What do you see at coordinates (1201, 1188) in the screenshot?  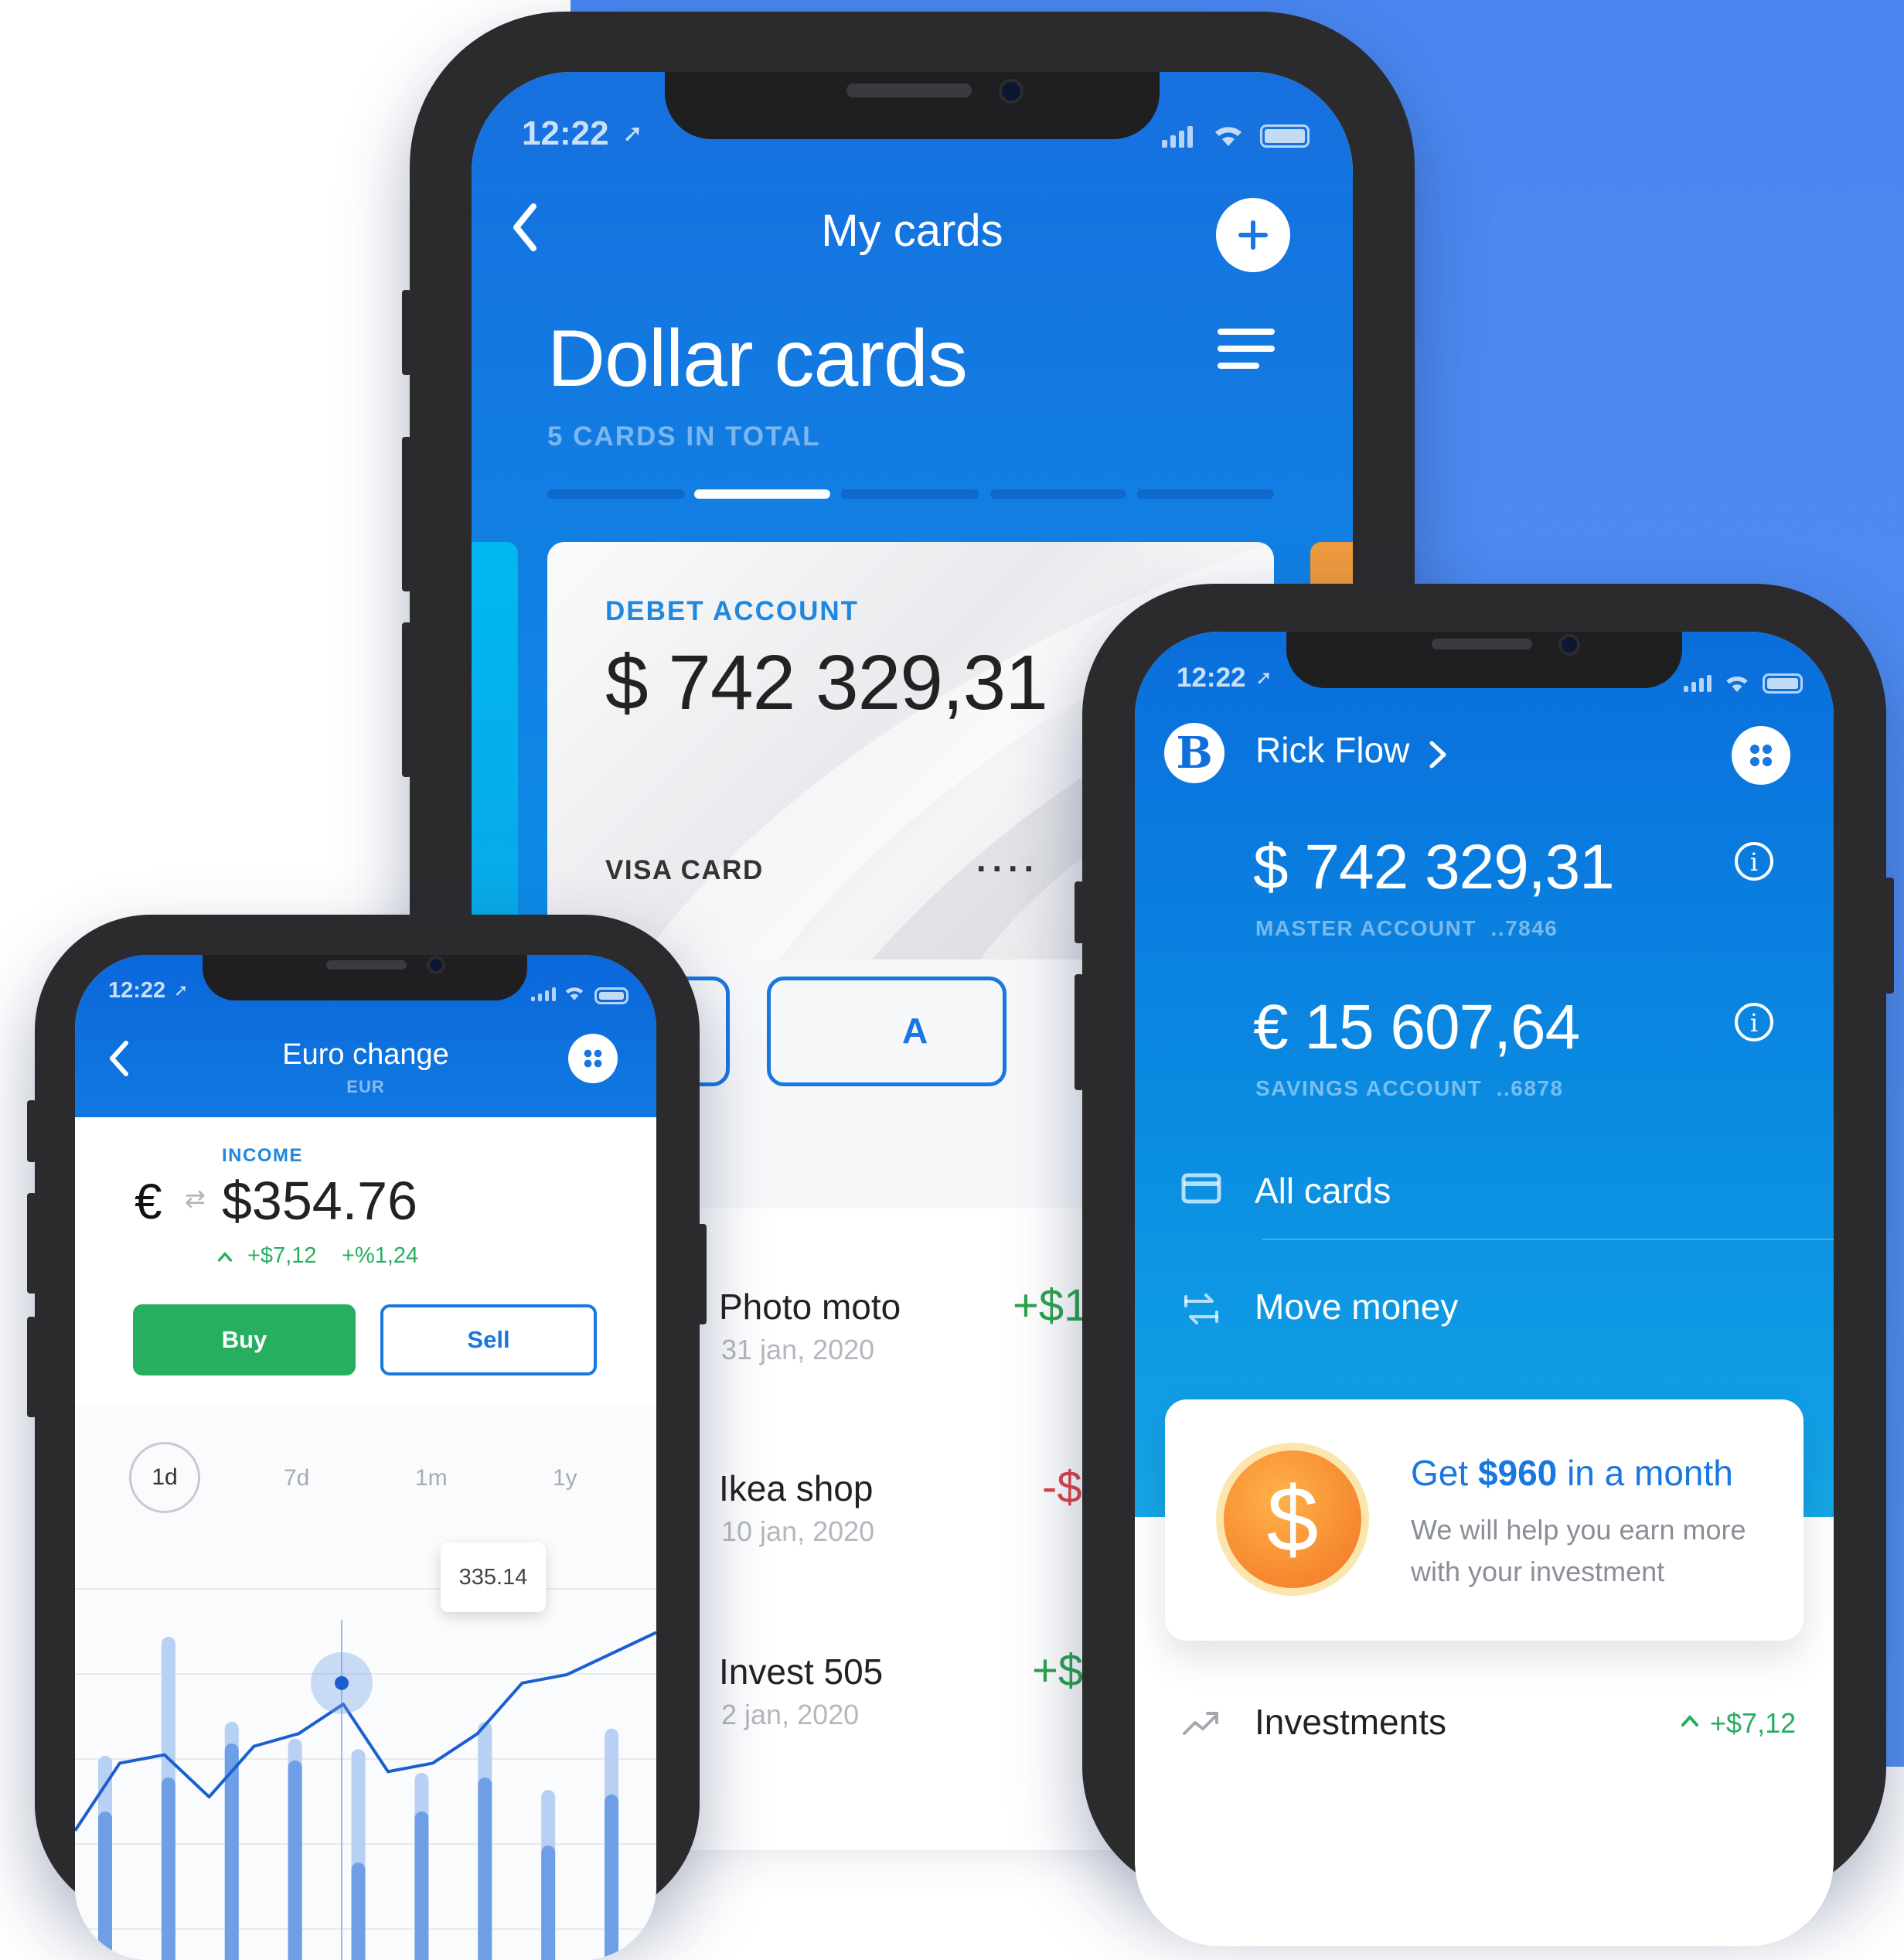 I see `card-icon` at bounding box center [1201, 1188].